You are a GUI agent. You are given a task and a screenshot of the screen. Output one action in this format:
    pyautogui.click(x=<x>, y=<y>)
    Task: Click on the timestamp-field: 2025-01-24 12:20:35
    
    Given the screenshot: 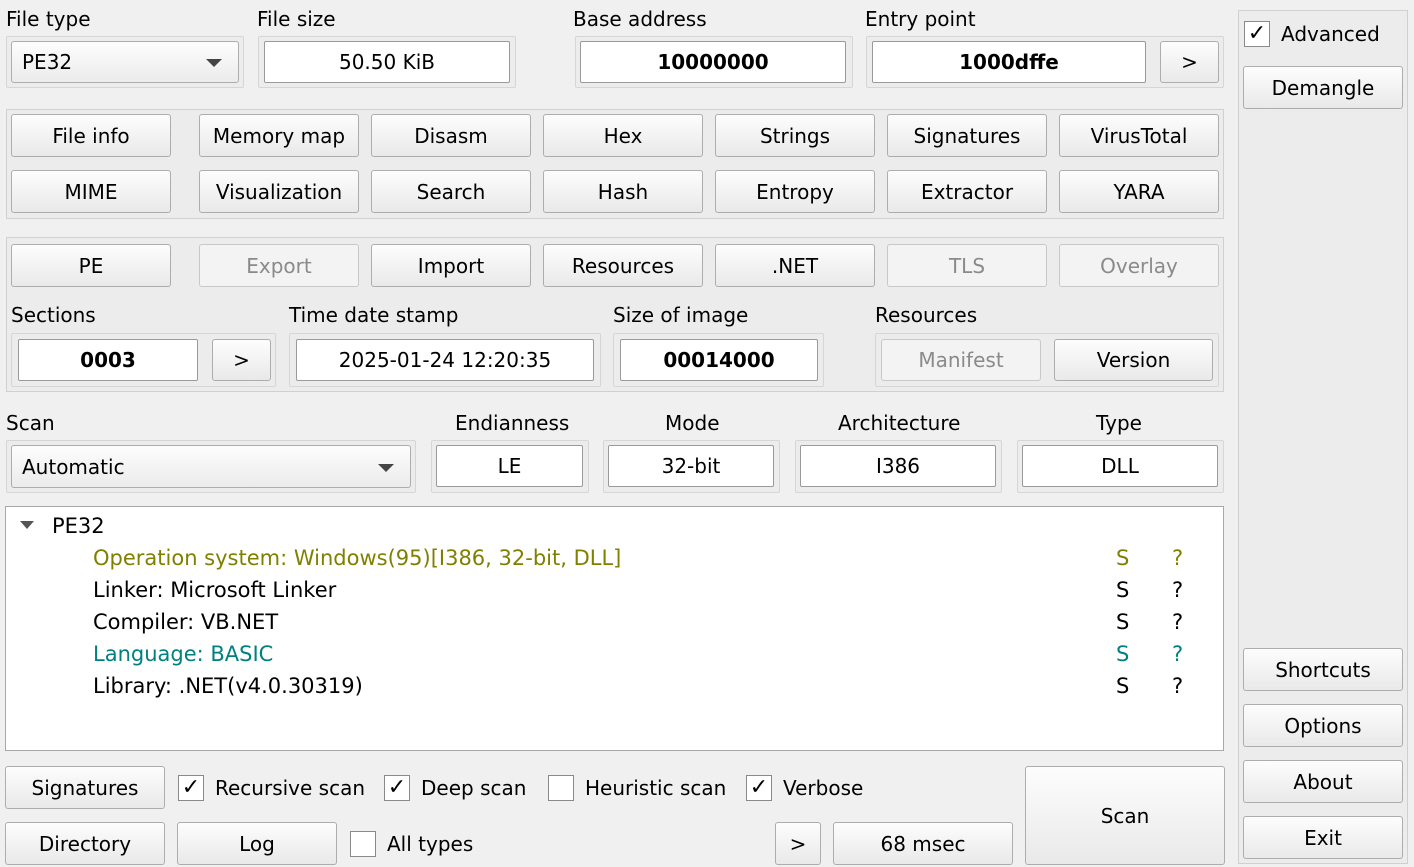 What is the action you would take?
    pyautogui.click(x=445, y=360)
    